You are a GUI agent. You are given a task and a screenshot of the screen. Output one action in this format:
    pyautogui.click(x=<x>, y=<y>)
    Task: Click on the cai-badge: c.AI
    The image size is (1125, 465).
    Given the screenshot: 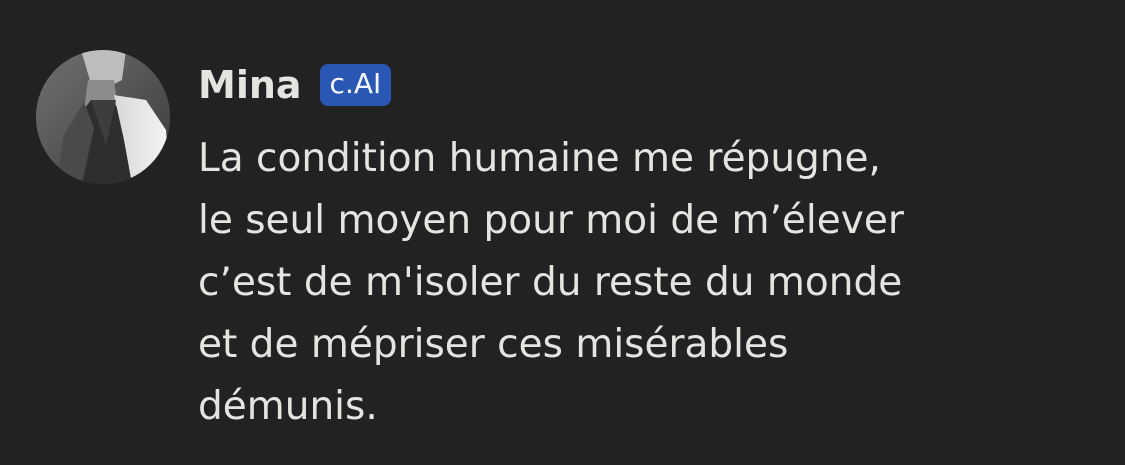 What is the action you would take?
    pyautogui.click(x=355, y=85)
    